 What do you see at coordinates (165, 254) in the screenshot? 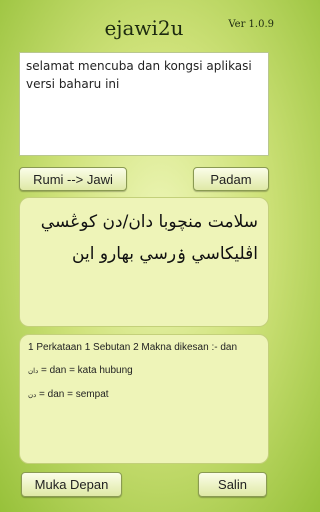
I see `jawi-output-line-2: اڤليكاسي ۏرسي بهارو اين` at bounding box center [165, 254].